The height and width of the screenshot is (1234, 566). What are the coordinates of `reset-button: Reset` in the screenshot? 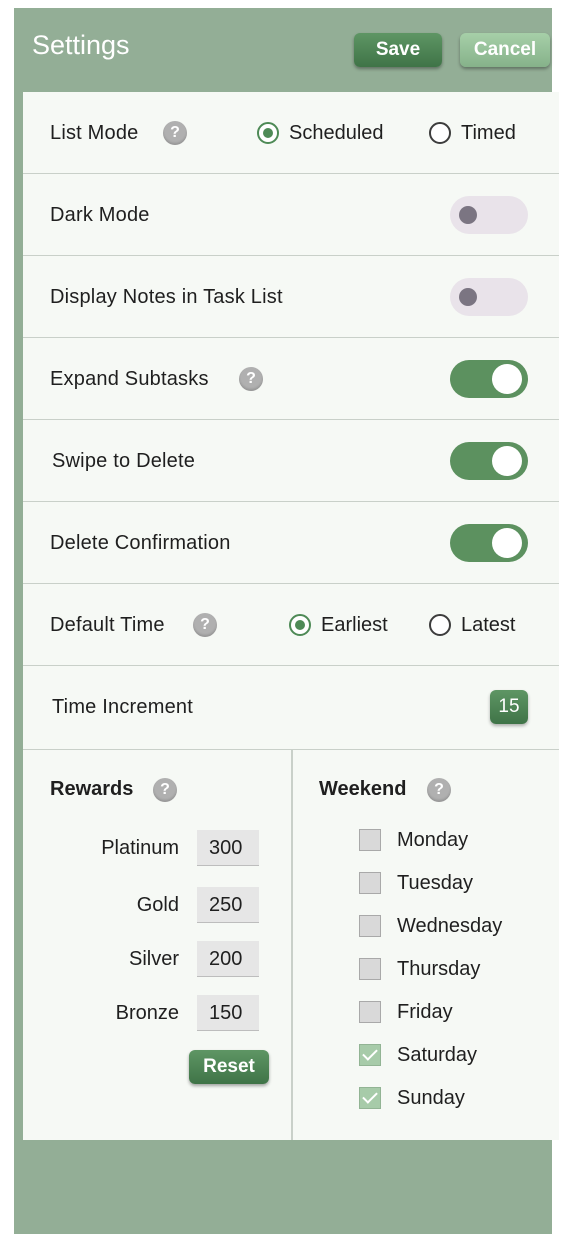 It's located at (229, 1067).